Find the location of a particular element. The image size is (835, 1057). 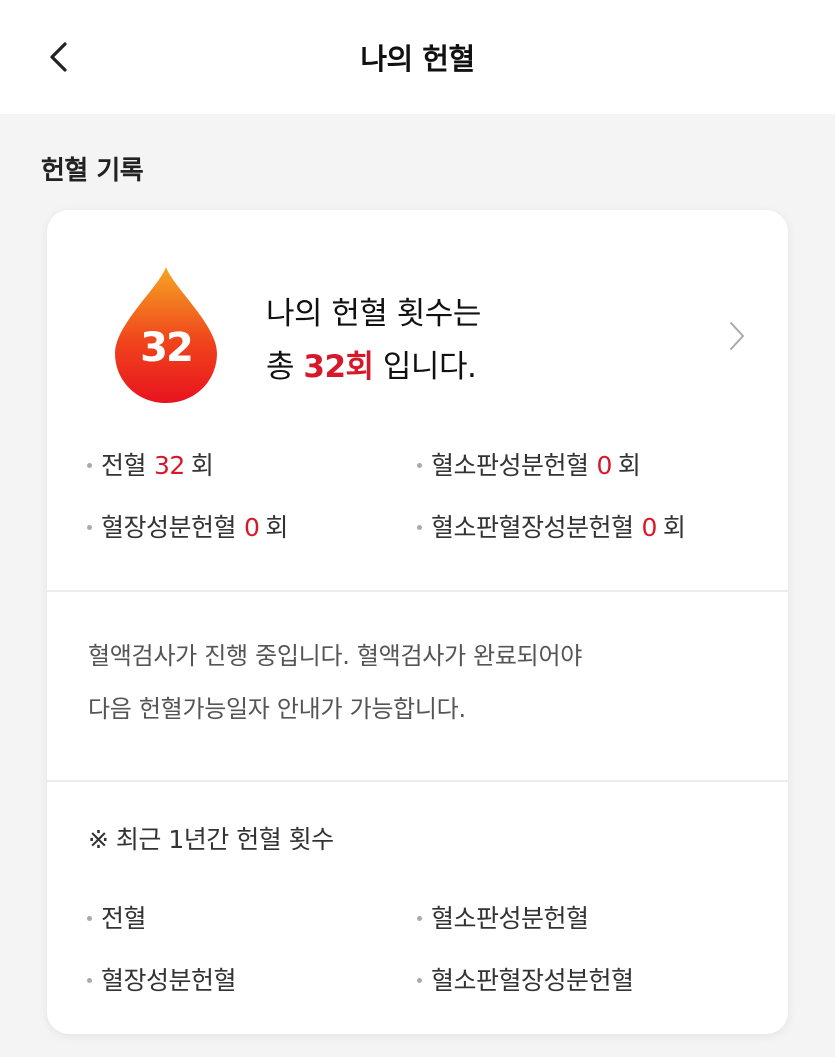

page-title: 나의 헌혈 is located at coordinates (417, 59).